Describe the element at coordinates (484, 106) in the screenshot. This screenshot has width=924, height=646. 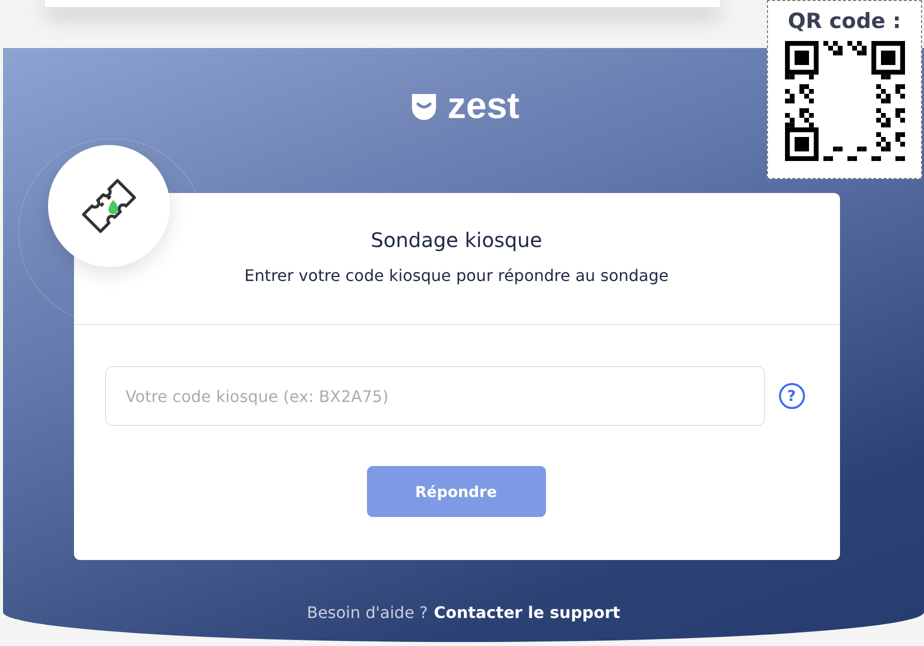
I see `logo-text: zest` at that location.